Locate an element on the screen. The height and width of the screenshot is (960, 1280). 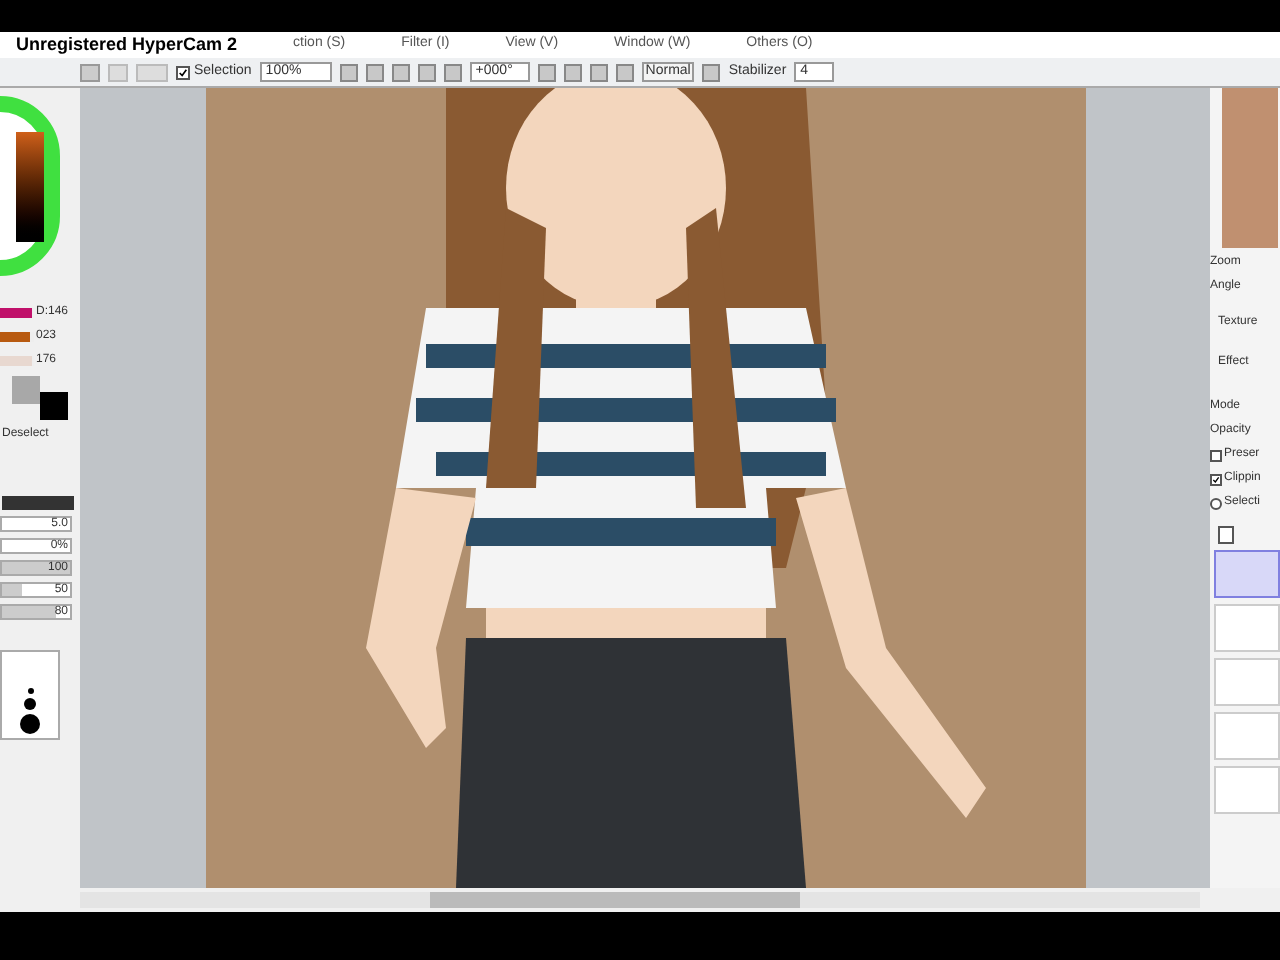
recorder-title: Unregistered HyperCam 2 is located at coordinates (127, 44).